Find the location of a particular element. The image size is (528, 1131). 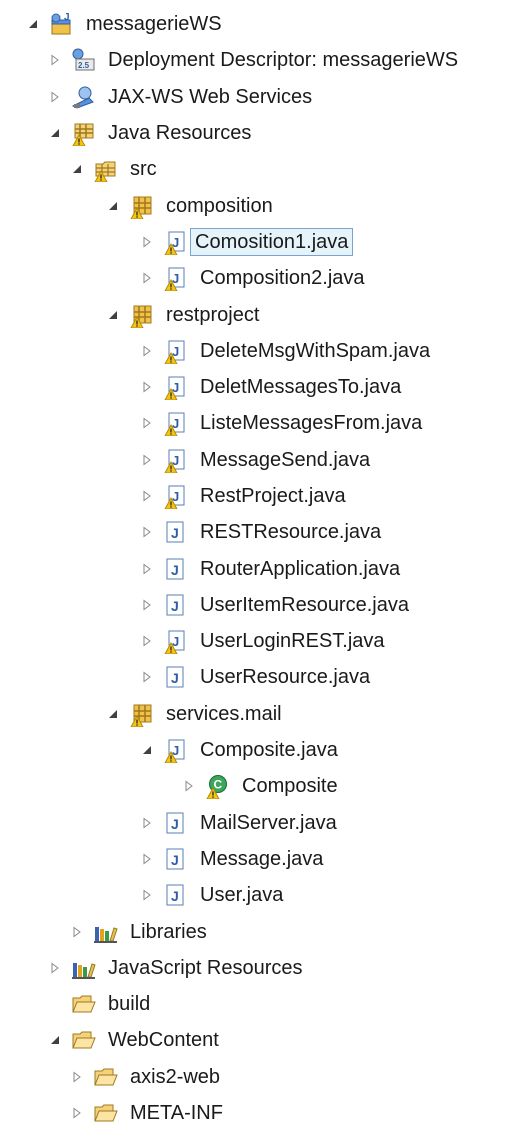

tree-item: J RestProject.java is located at coordinates (264, 496).